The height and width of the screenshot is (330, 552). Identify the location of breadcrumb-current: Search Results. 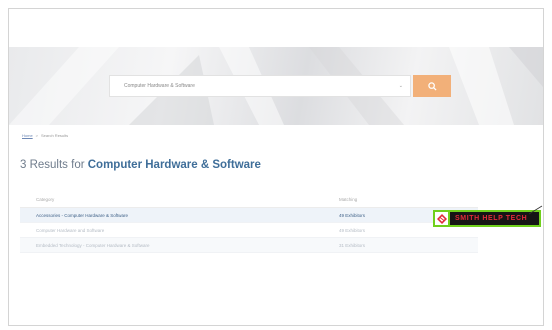
(55, 135).